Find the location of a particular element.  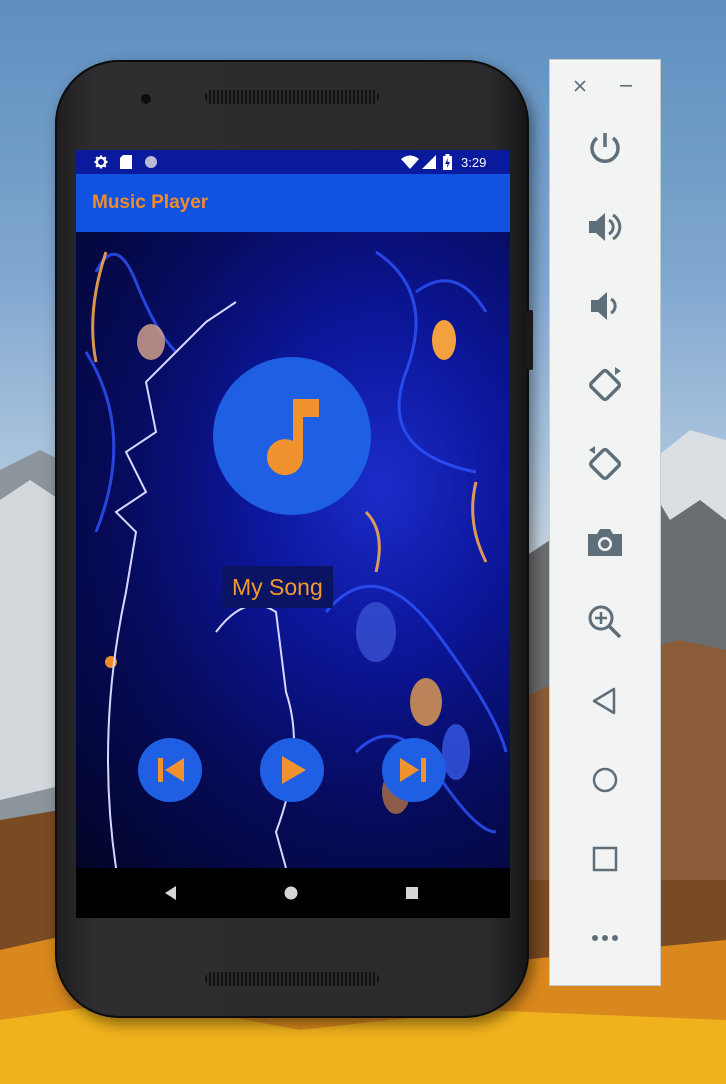

next-button is located at coordinates (414, 770).